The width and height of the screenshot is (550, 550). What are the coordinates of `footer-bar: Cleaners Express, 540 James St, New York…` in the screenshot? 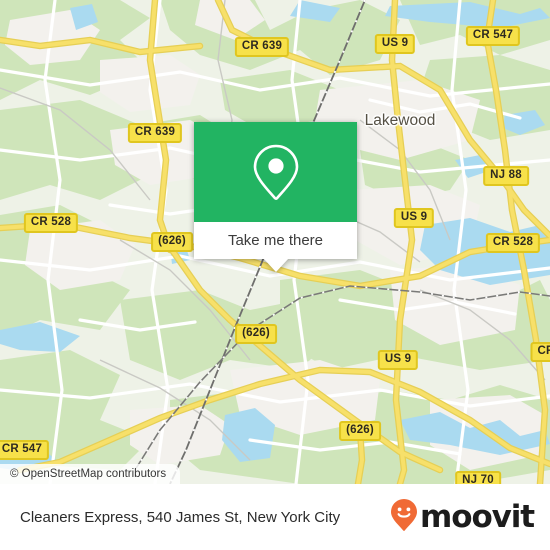 It's located at (275, 517).